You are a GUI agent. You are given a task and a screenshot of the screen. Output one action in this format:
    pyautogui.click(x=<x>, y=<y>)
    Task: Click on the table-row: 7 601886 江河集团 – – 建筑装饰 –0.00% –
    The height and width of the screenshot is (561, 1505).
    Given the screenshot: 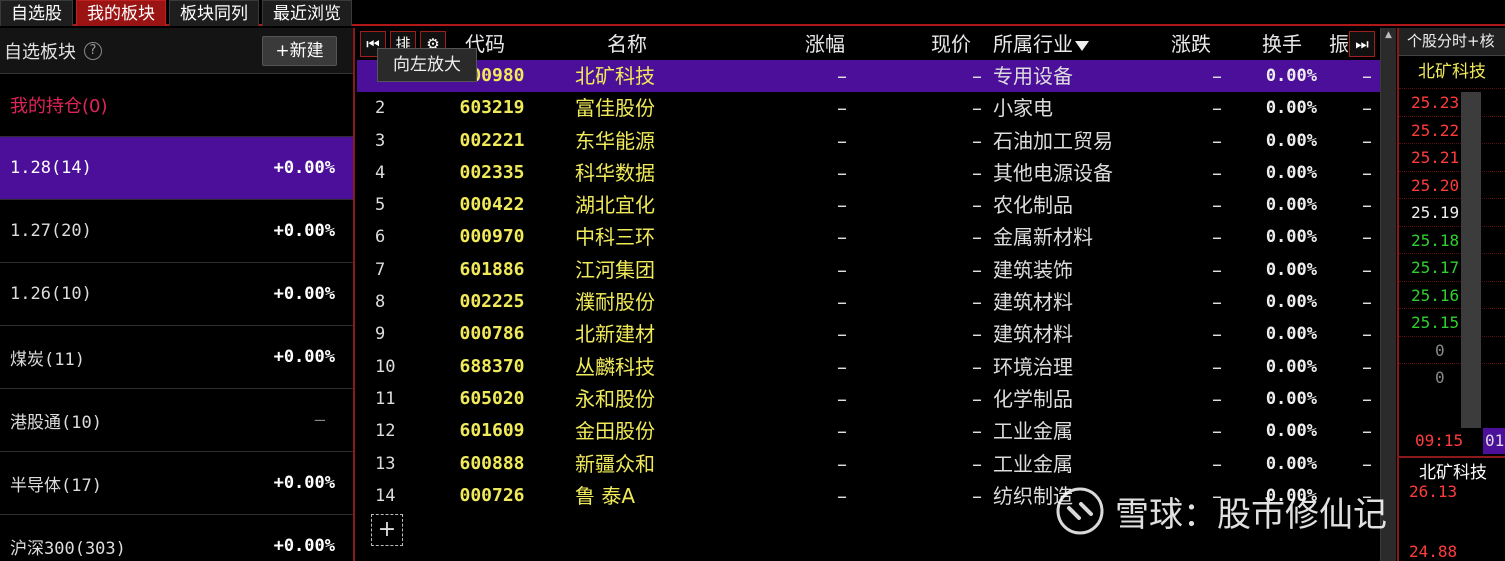 What is the action you would take?
    pyautogui.click(x=875, y=270)
    